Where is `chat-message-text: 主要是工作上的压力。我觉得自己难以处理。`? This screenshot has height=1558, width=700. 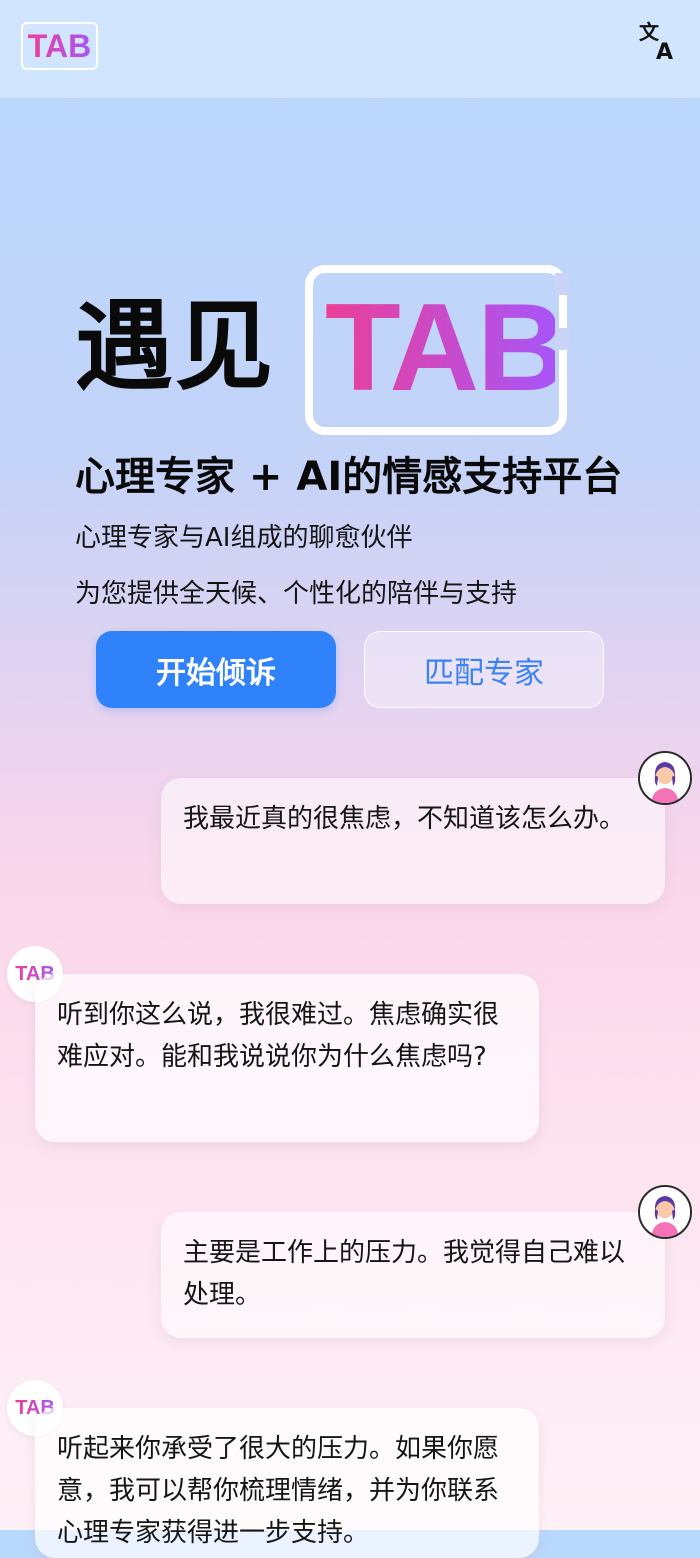 chat-message-text: 主要是工作上的压力。我觉得自己难以处理。 is located at coordinates (404, 1274).